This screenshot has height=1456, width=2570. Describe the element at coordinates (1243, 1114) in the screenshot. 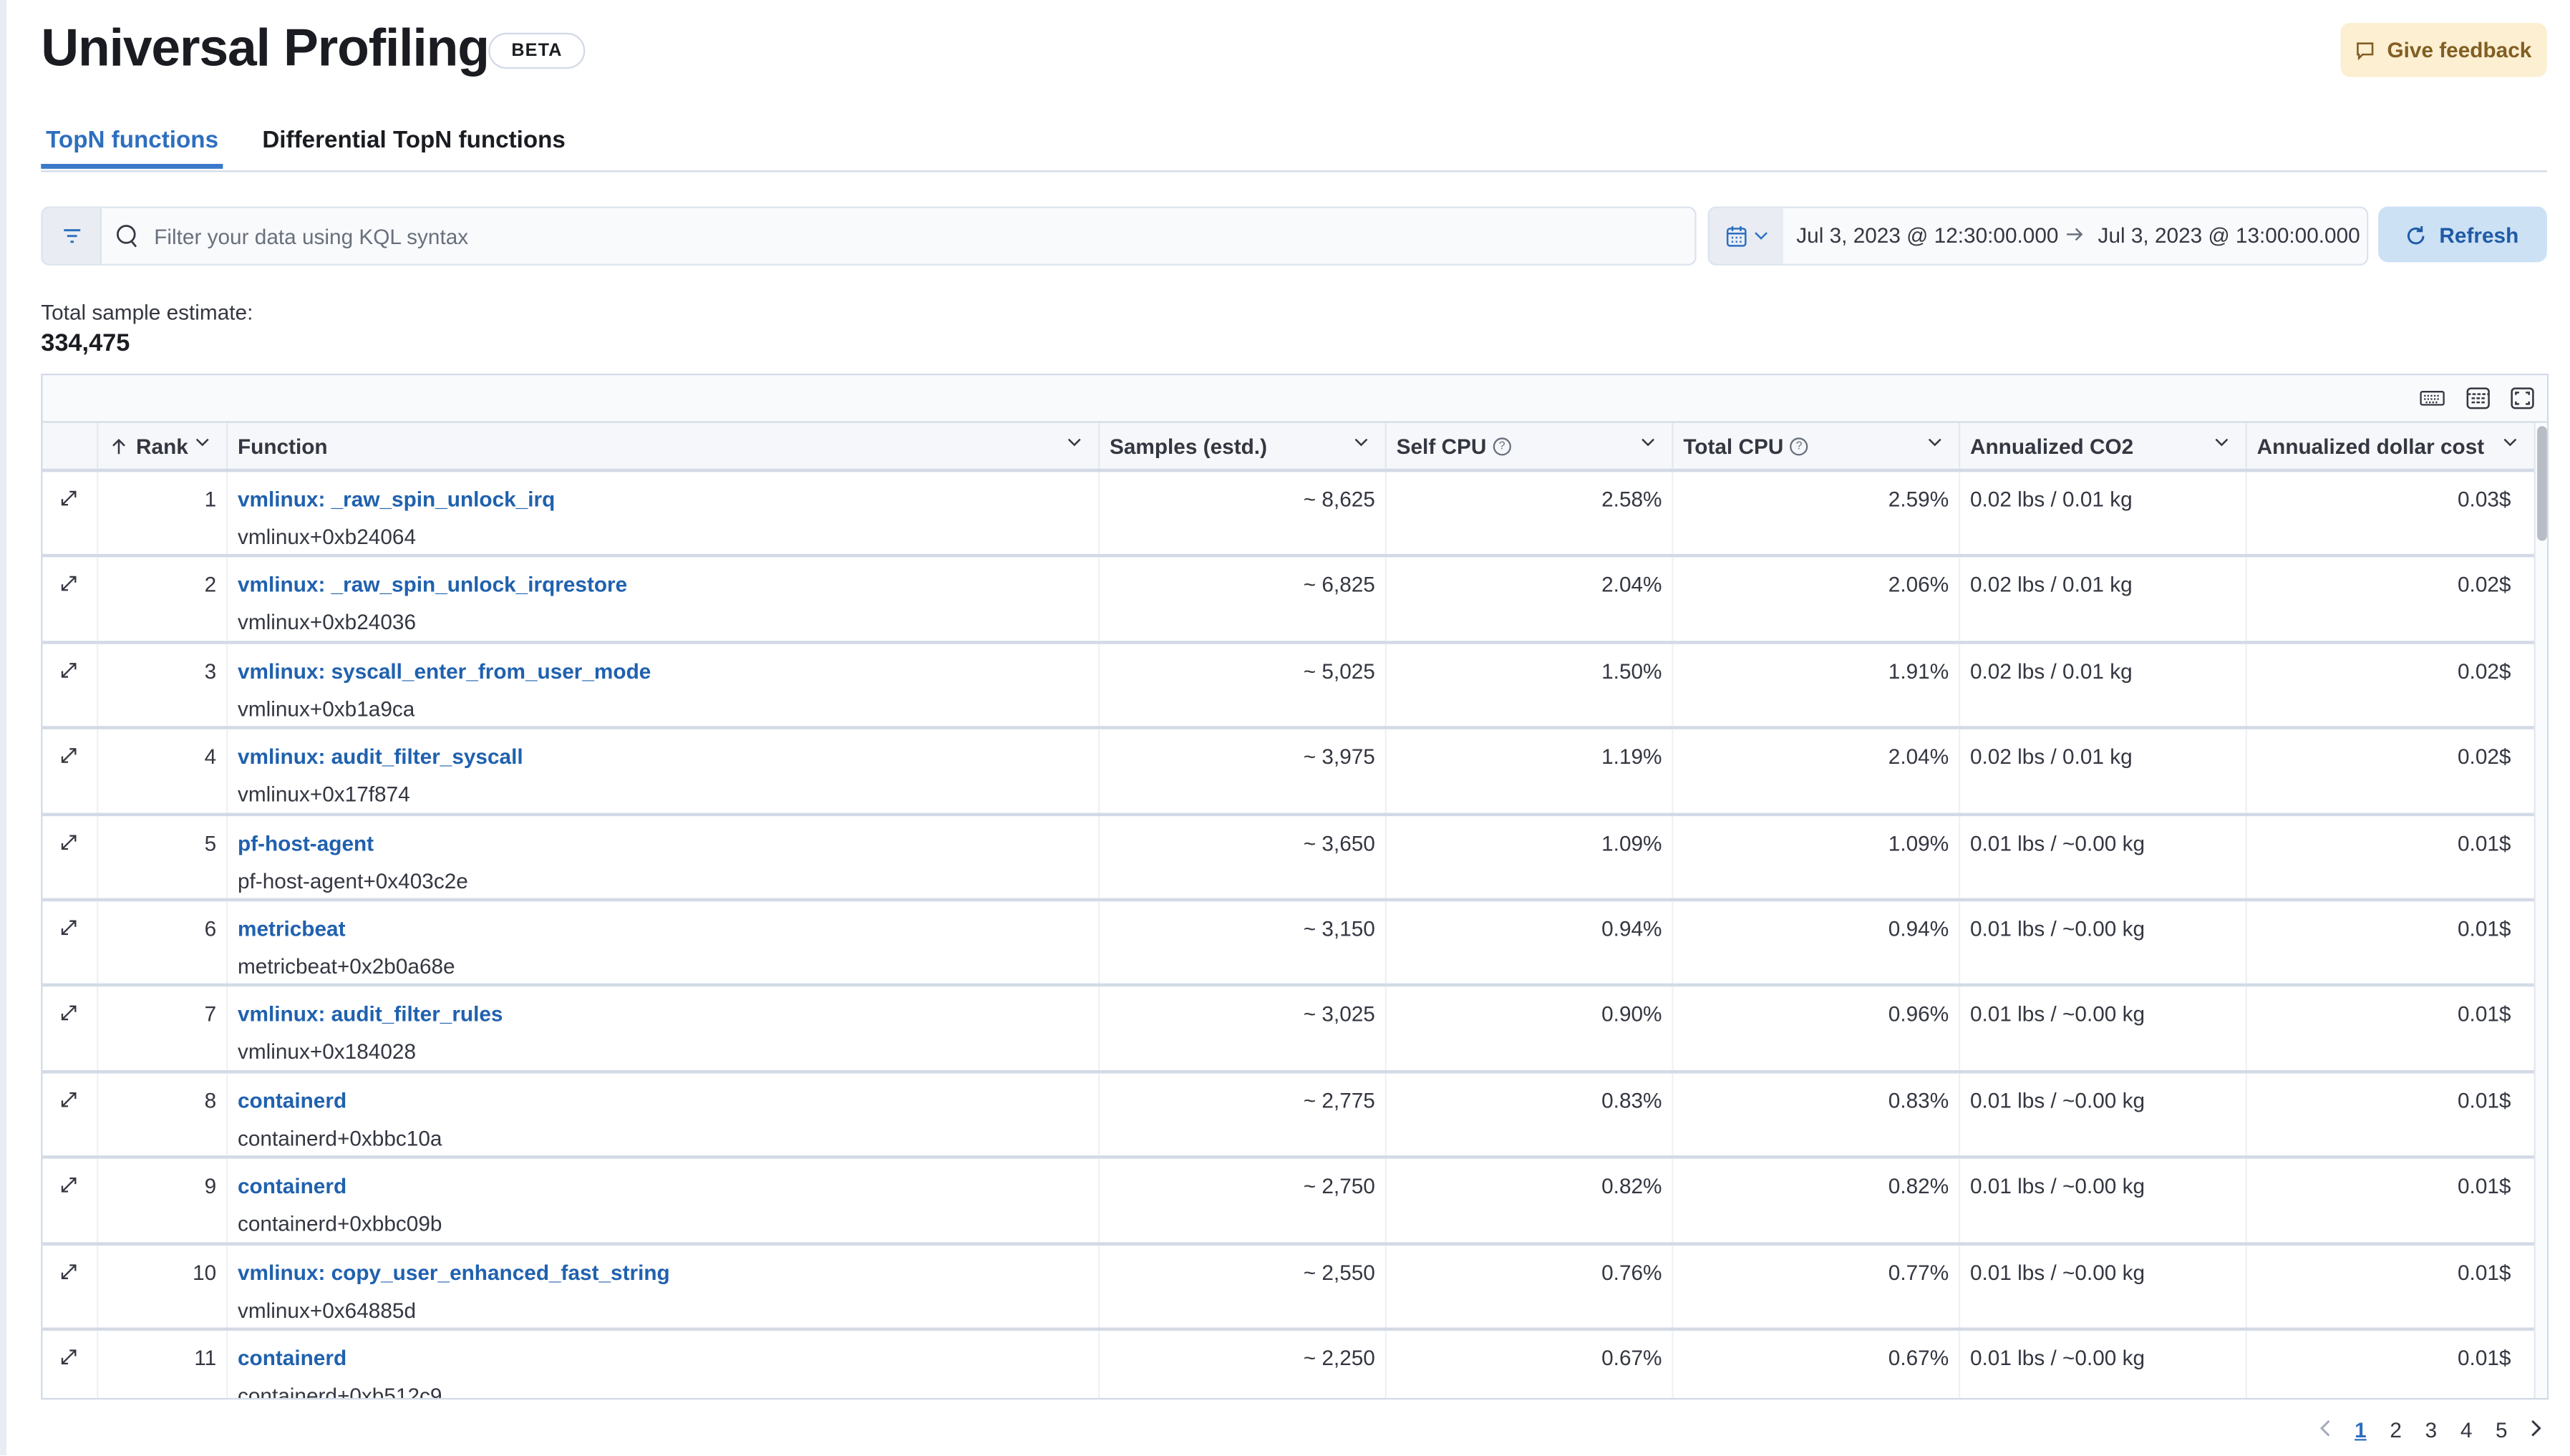

I see `samples-cell: ~ 2,775` at that location.